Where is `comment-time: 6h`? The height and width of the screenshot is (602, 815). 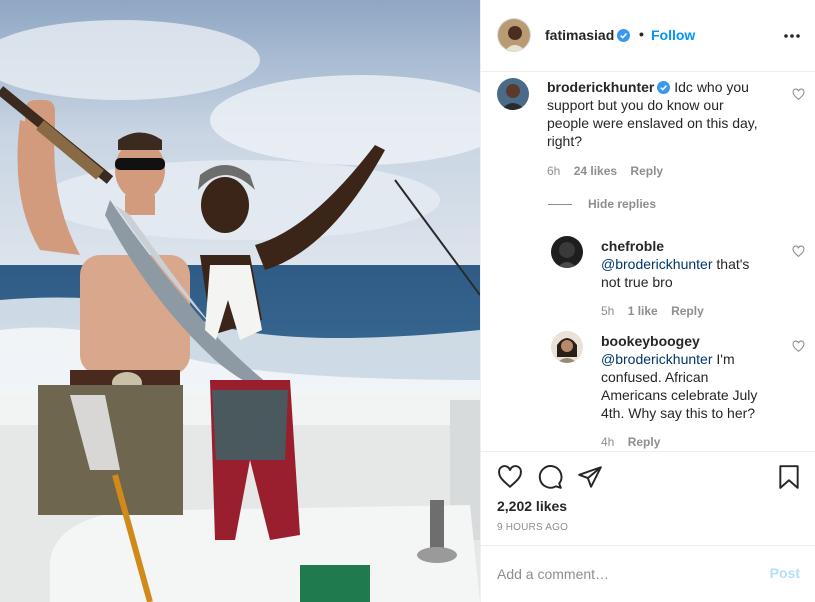 comment-time: 6h is located at coordinates (553, 171).